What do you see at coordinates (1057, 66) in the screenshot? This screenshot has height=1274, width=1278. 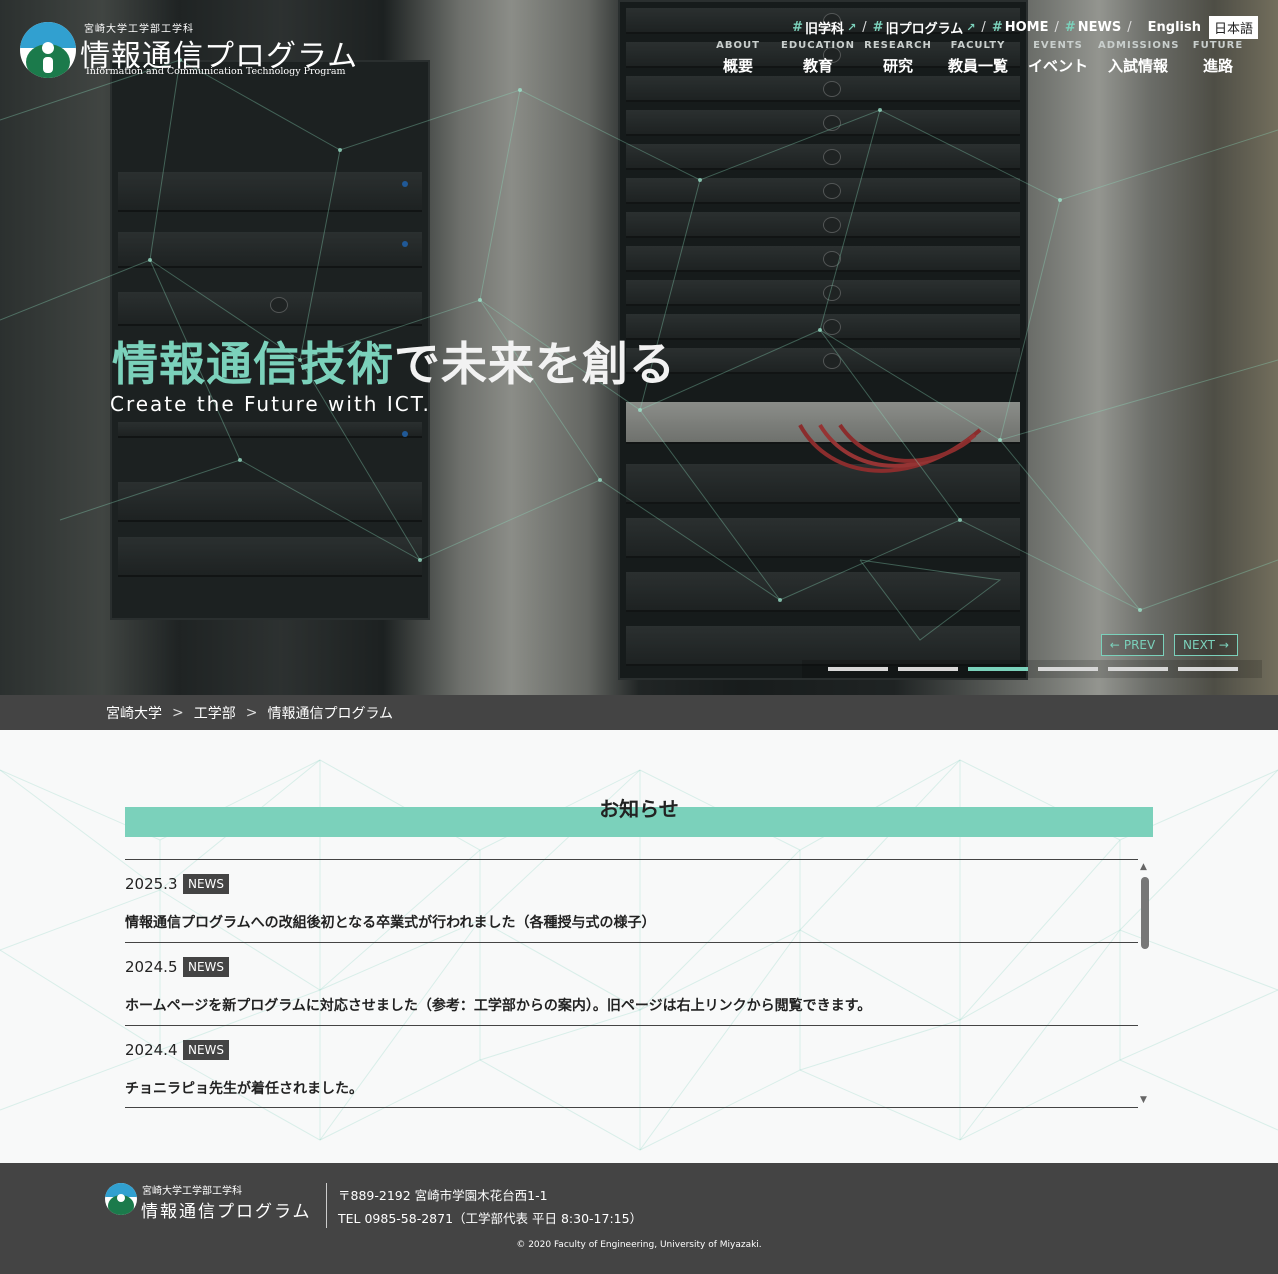 I see `nav-item-ja: イベント` at bounding box center [1057, 66].